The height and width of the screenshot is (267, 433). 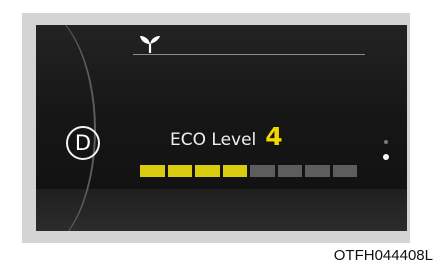 What do you see at coordinates (383, 255) in the screenshot?
I see `figure-code: OTFH044408L` at bounding box center [383, 255].